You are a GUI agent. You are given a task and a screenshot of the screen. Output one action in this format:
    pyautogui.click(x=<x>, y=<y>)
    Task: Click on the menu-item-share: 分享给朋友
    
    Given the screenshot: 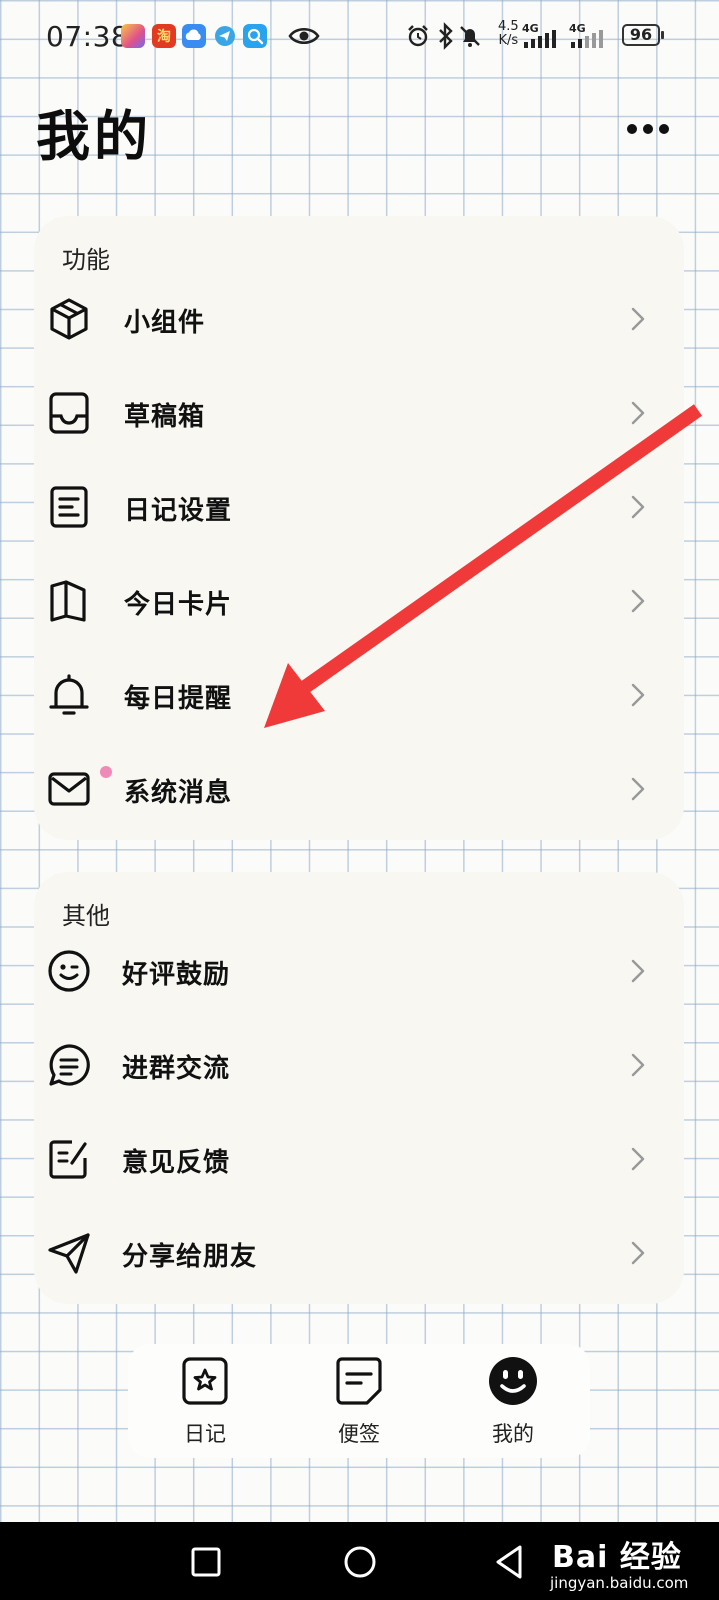 What is the action you would take?
    pyautogui.click(x=359, y=1253)
    